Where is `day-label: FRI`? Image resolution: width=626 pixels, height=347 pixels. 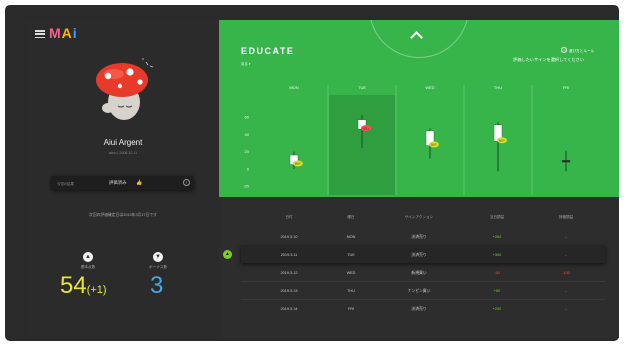
day-label: FRI is located at coordinates (566, 87).